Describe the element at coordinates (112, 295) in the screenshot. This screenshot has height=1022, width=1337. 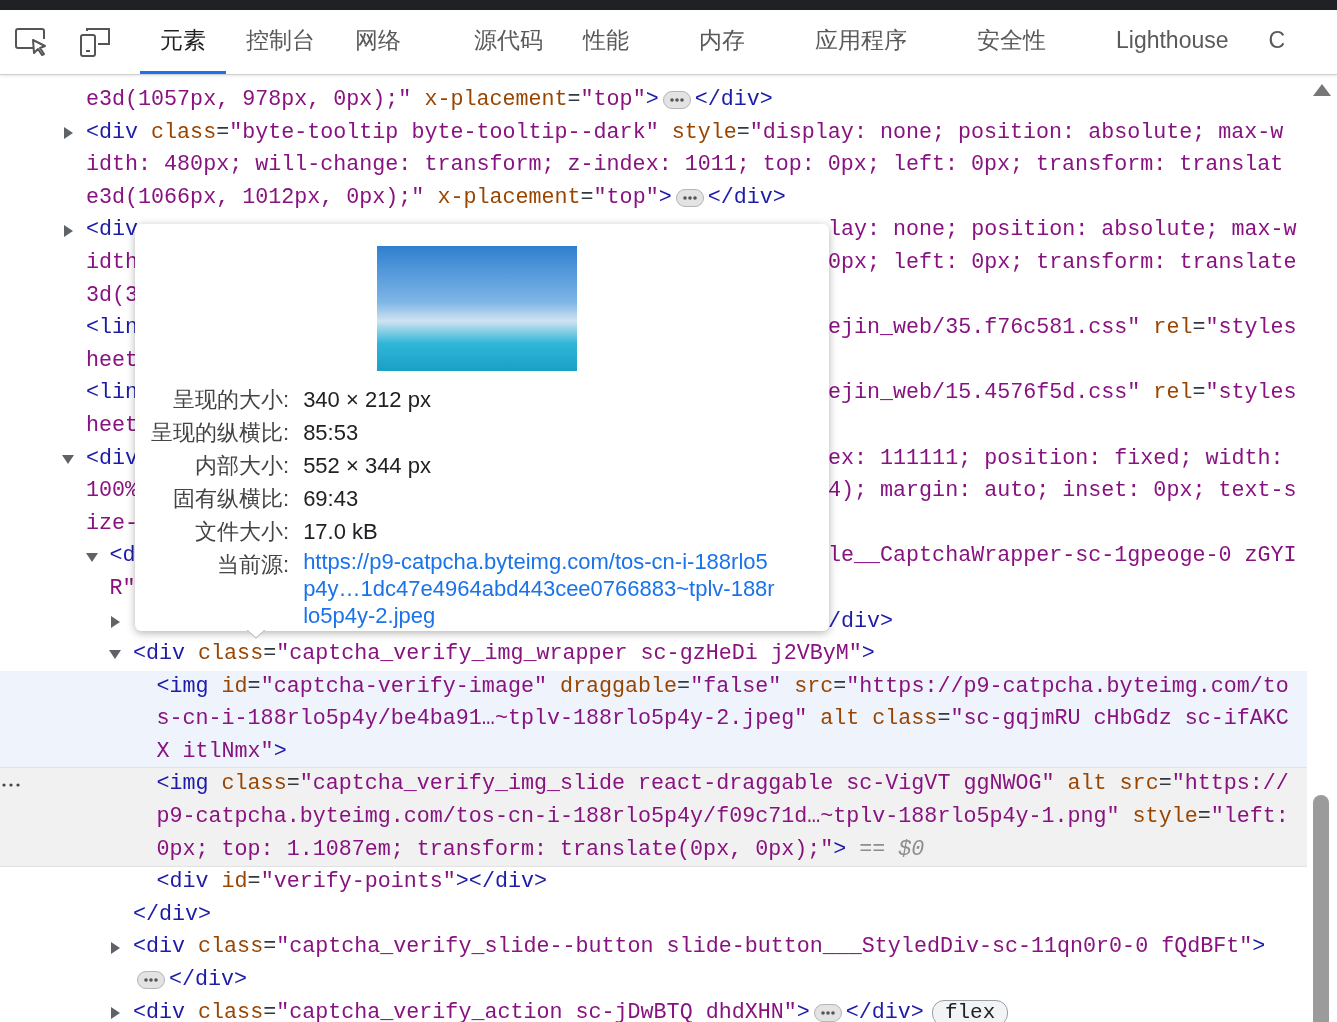
I see `code-text: 3d(3` at that location.